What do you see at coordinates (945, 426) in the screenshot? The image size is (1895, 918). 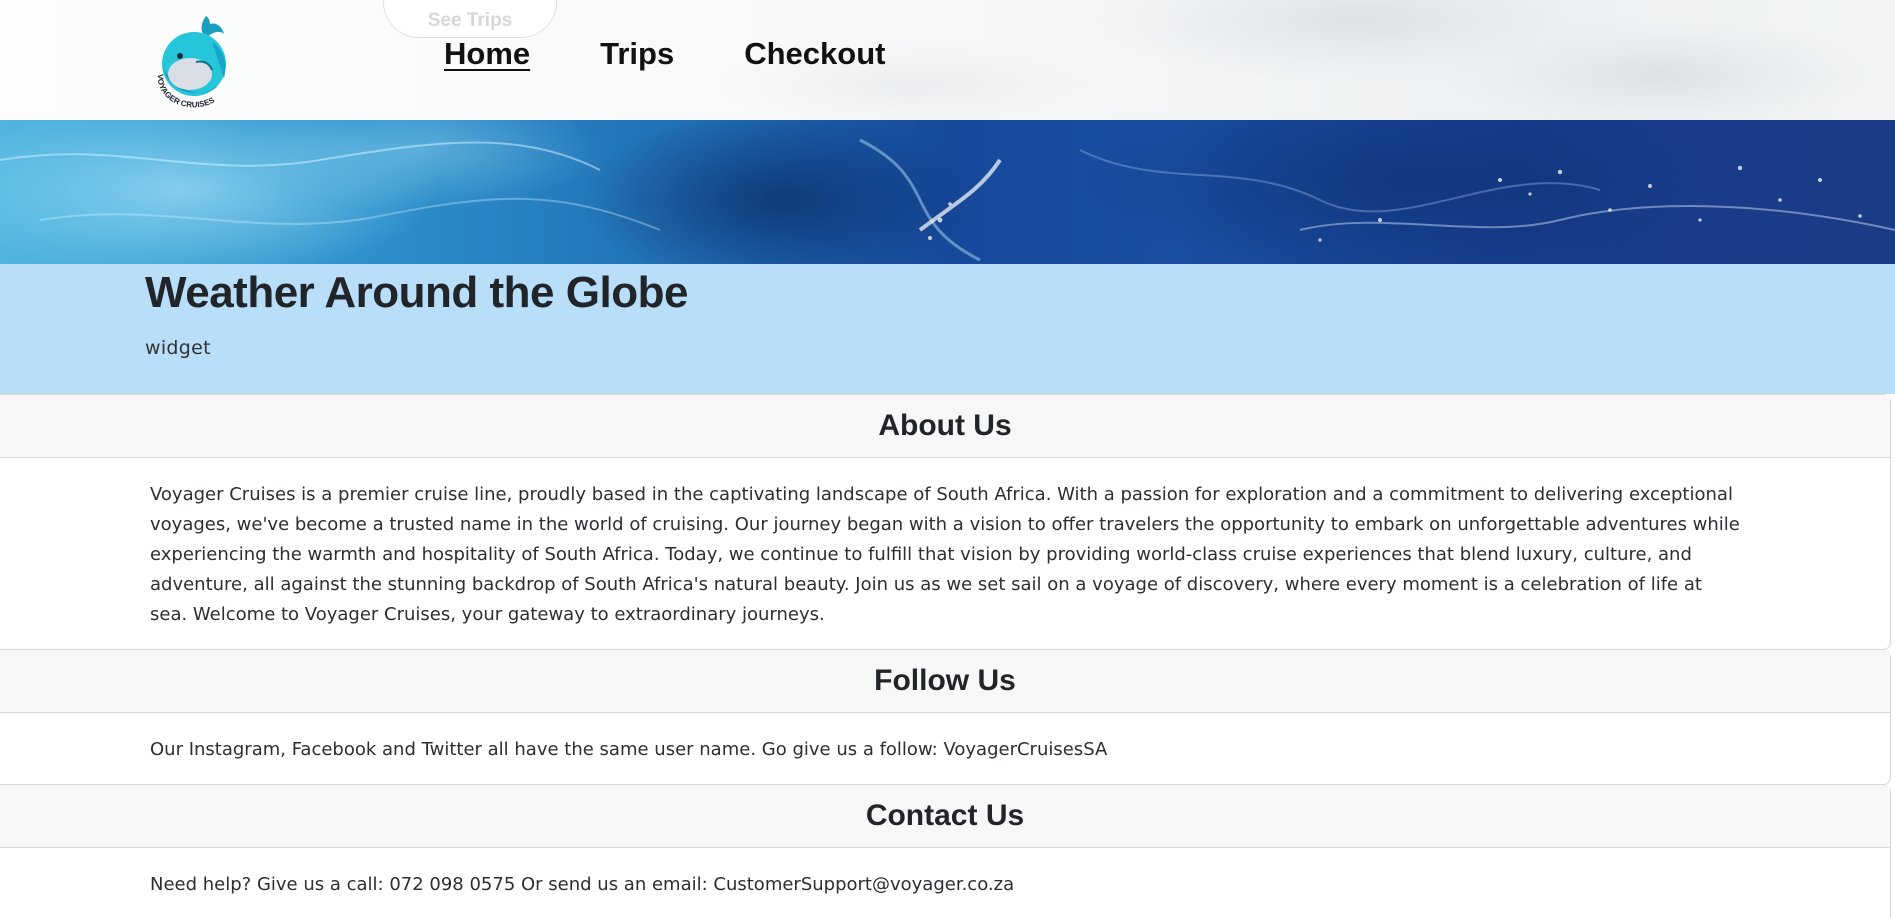 I see `about-us-heading: About Us` at bounding box center [945, 426].